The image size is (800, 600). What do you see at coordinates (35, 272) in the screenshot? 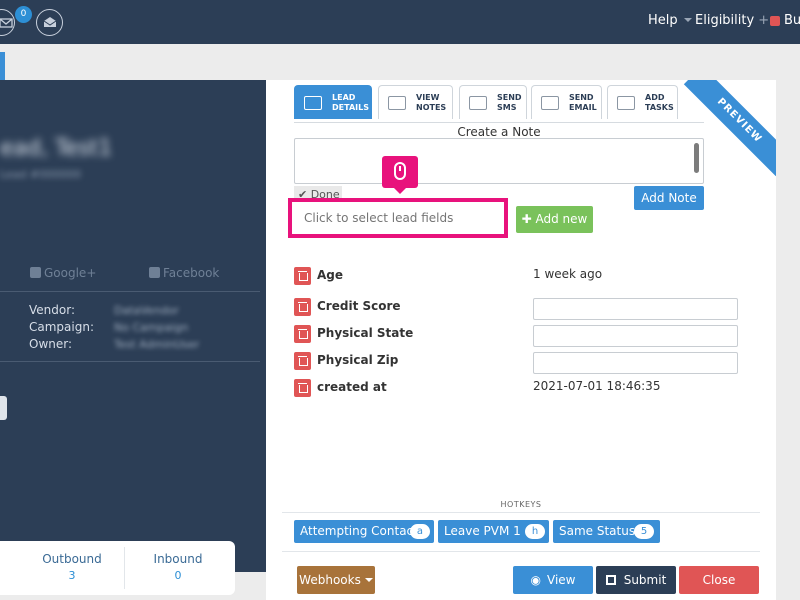
I see `google-plus-icon` at bounding box center [35, 272].